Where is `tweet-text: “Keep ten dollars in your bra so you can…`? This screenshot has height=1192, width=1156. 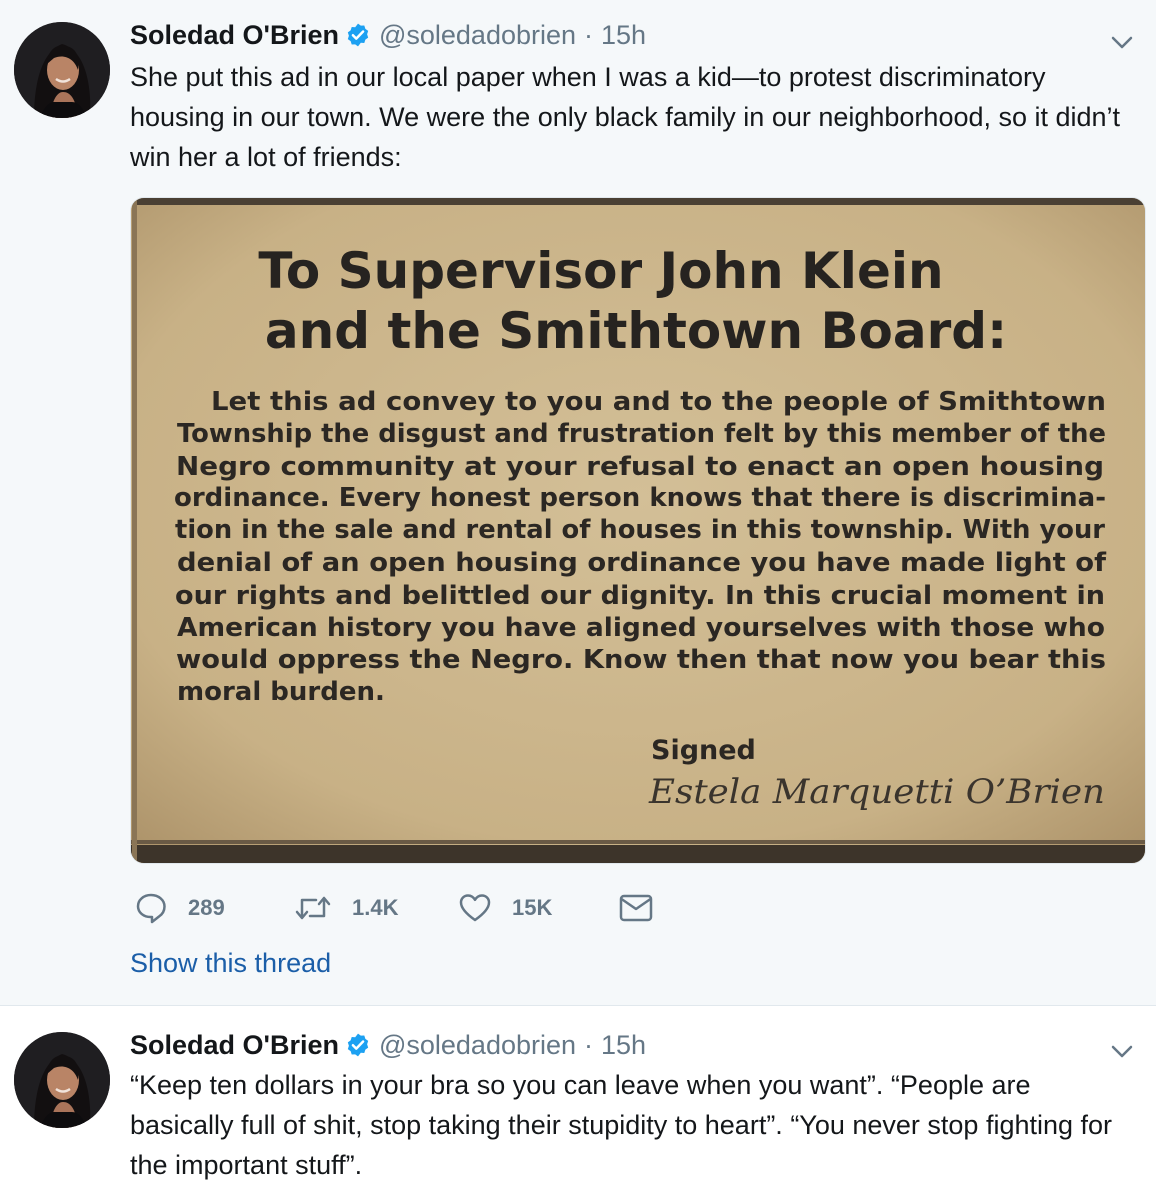
tweet-text: “Keep ten dollars in your bra so you can… is located at coordinates (621, 1125).